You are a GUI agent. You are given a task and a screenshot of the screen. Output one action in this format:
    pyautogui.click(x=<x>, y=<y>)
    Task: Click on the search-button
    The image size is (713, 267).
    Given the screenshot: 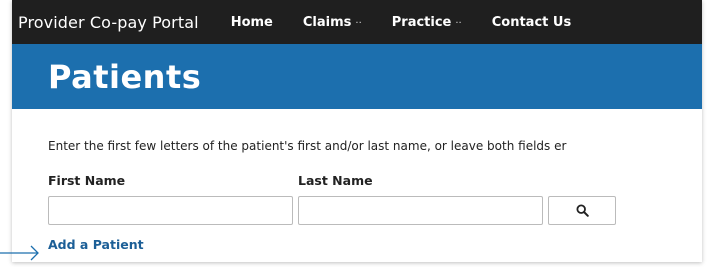 What is the action you would take?
    pyautogui.click(x=582, y=210)
    